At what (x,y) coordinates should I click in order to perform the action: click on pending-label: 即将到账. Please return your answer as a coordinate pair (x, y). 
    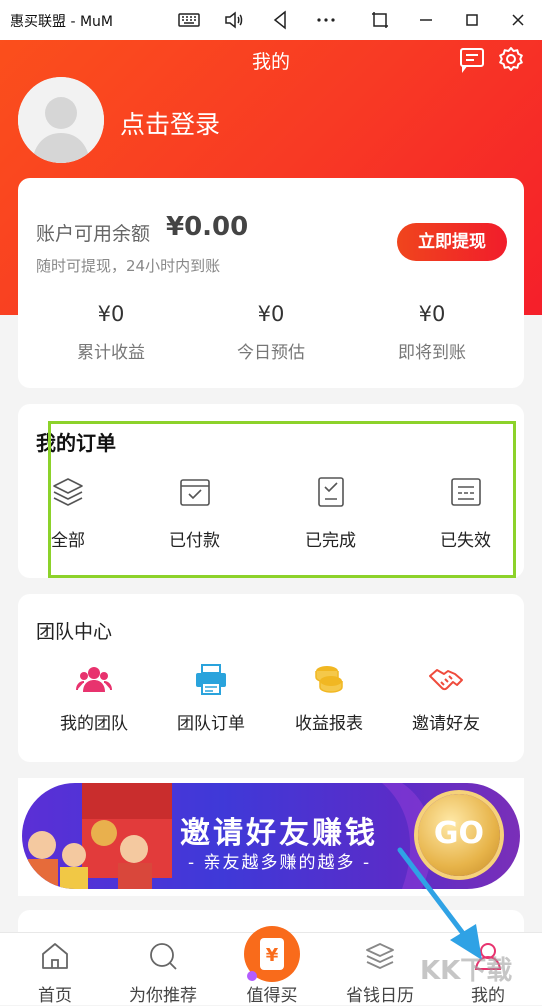
    Looking at the image, I should click on (432, 353).